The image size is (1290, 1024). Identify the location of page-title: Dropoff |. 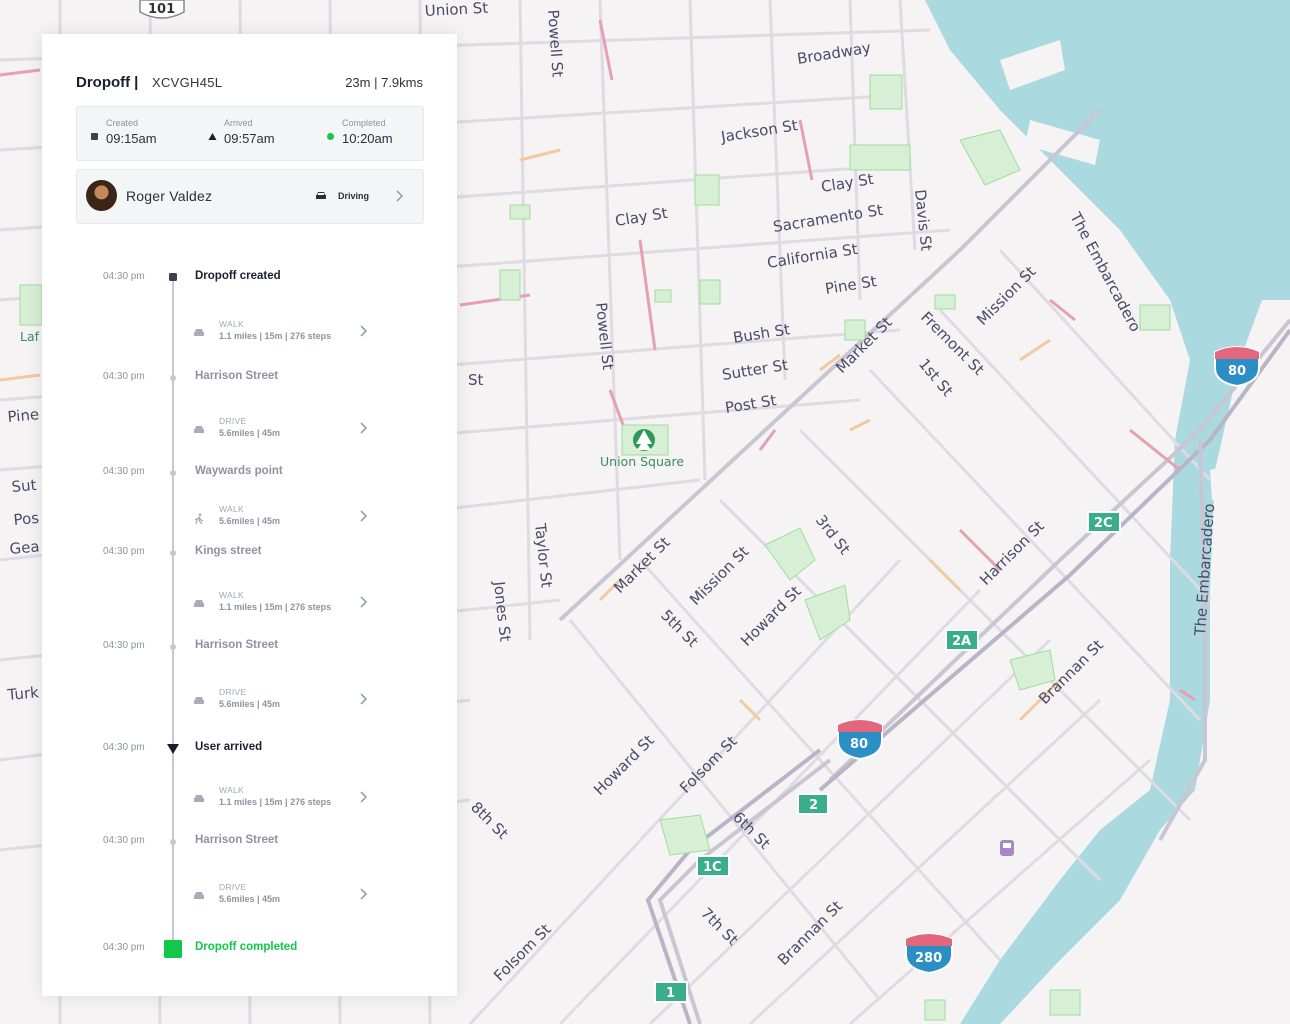
(107, 82).